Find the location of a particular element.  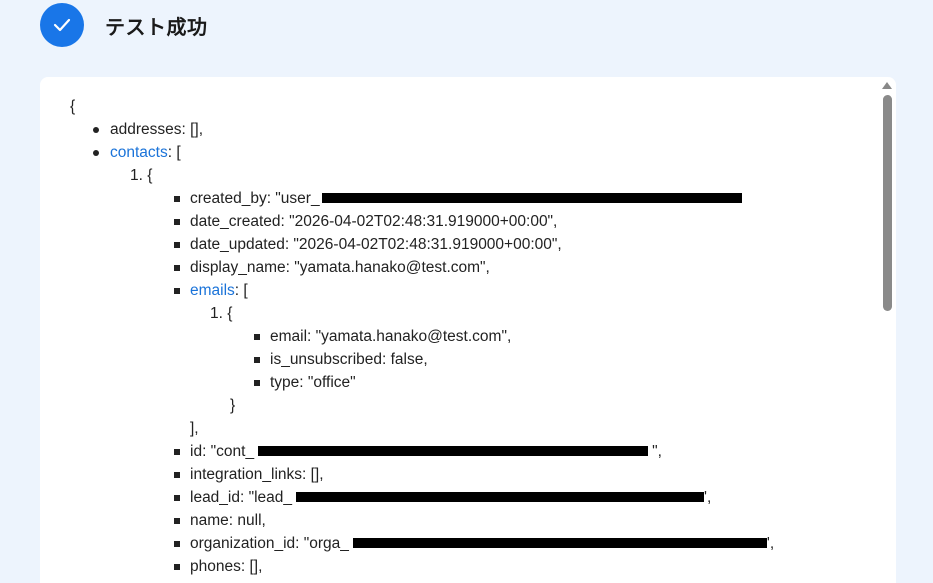

check-icon is located at coordinates (62, 25).